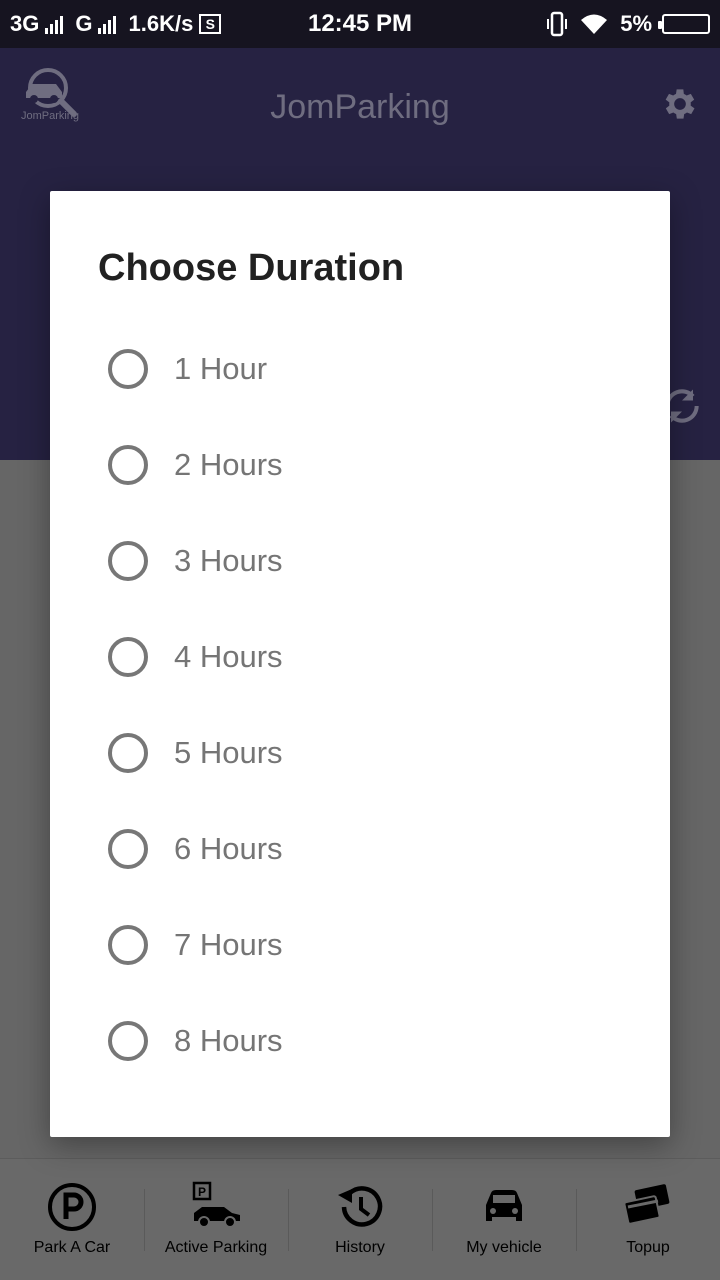 This screenshot has height=1280, width=720. What do you see at coordinates (368, 561) in the screenshot?
I see `duration-option-3: 3 Hours` at bounding box center [368, 561].